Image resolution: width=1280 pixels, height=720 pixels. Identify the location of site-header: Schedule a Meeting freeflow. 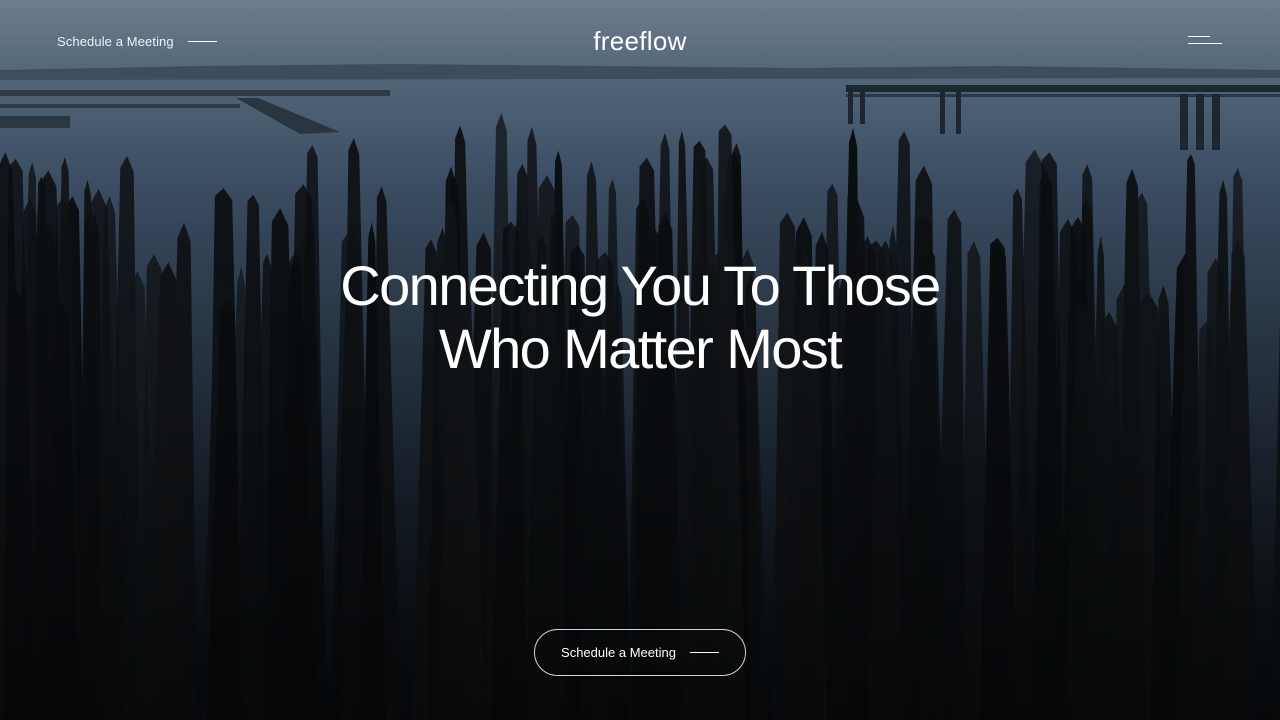
(640, 41).